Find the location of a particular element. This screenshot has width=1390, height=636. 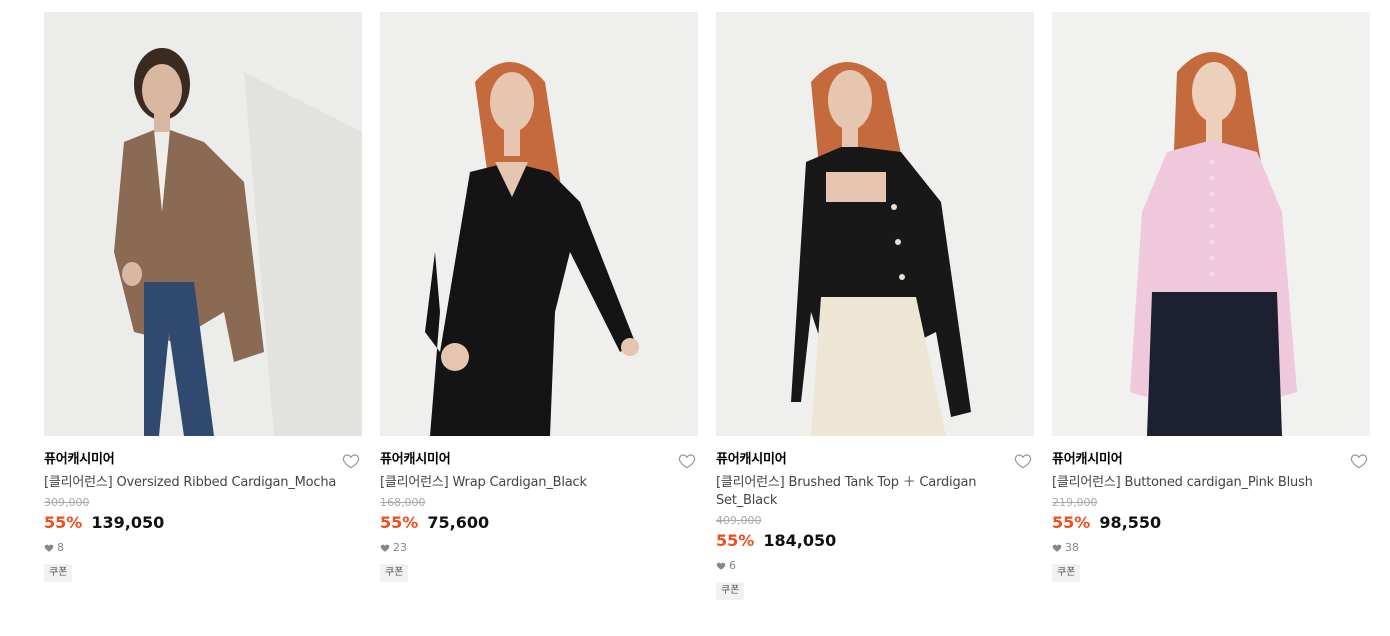

like-count-value: 23 is located at coordinates (400, 547).